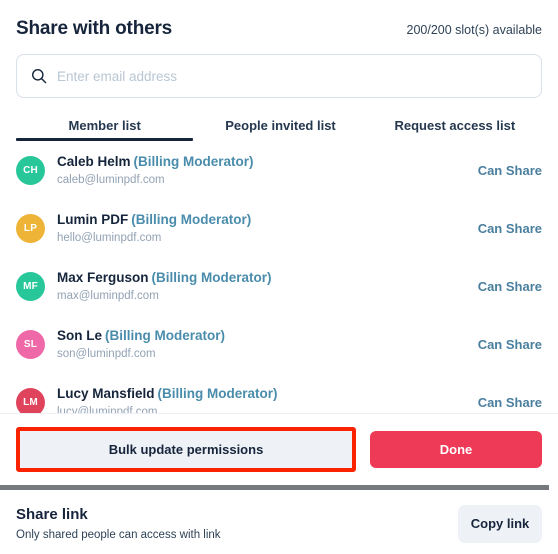 This screenshot has height=554, width=558. What do you see at coordinates (111, 180) in the screenshot?
I see `member-email: caleb@luminpdf.com` at bounding box center [111, 180].